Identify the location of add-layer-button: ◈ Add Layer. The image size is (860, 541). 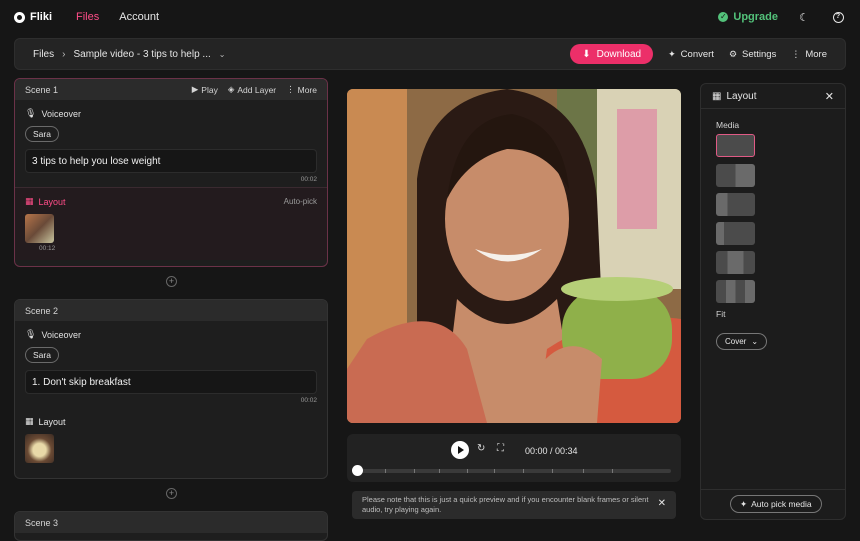
(252, 89).